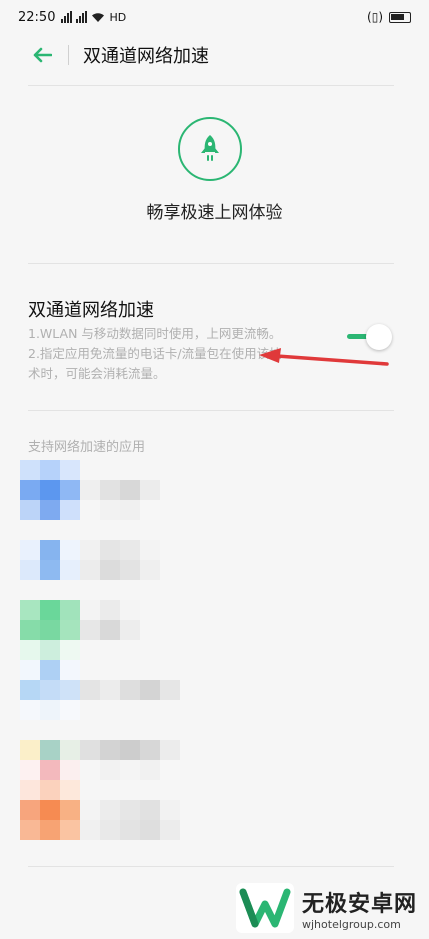  Describe the element at coordinates (98, 17) in the screenshot. I see `wifi-icon` at that location.